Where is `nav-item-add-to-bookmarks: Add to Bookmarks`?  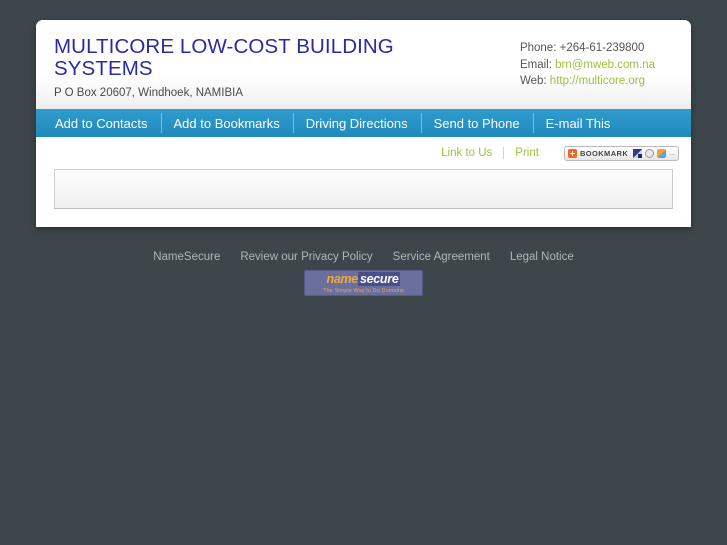 nav-item-add-to-bookmarks: Add to Bookmarks is located at coordinates (226, 123).